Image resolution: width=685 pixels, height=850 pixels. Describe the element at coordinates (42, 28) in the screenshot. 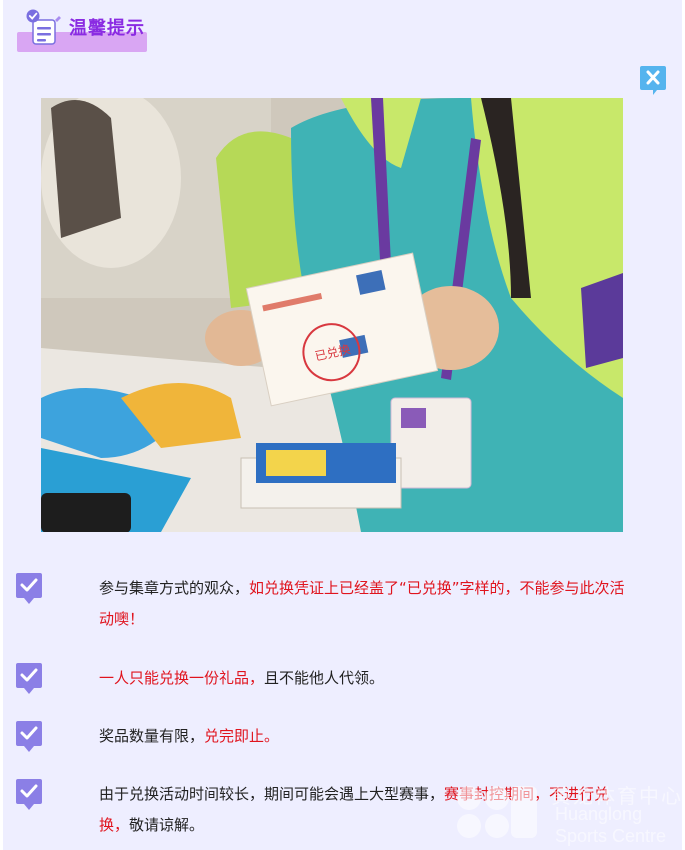

I see `clipboard-check-icon` at that location.